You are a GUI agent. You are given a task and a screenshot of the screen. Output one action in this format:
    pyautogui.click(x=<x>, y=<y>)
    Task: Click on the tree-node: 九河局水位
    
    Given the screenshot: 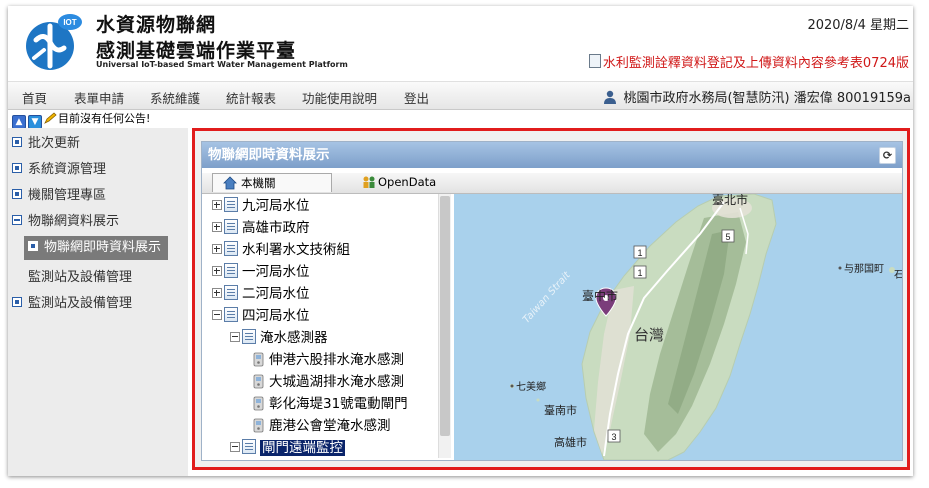 What is the action you would take?
    pyautogui.click(x=261, y=206)
    